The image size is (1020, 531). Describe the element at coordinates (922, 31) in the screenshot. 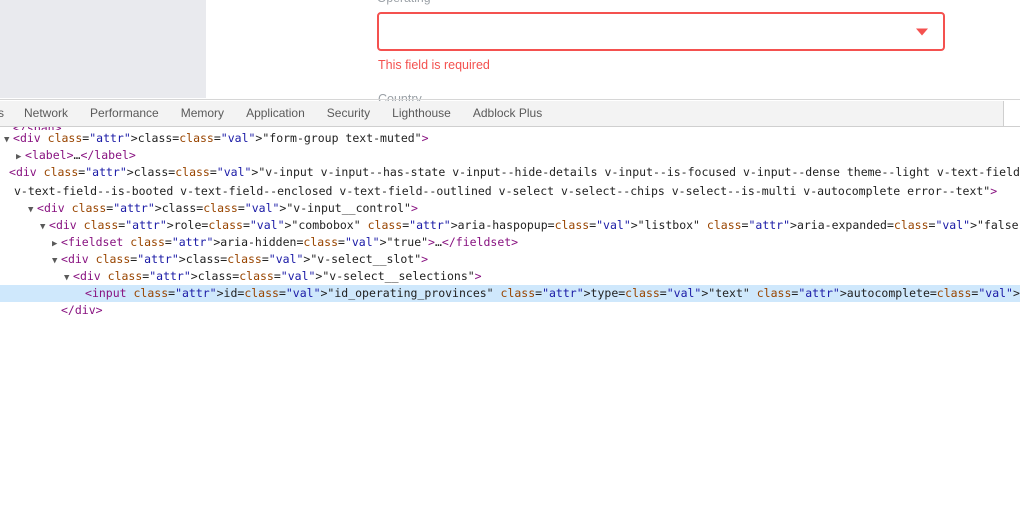

I see `chevron-down-icon` at that location.